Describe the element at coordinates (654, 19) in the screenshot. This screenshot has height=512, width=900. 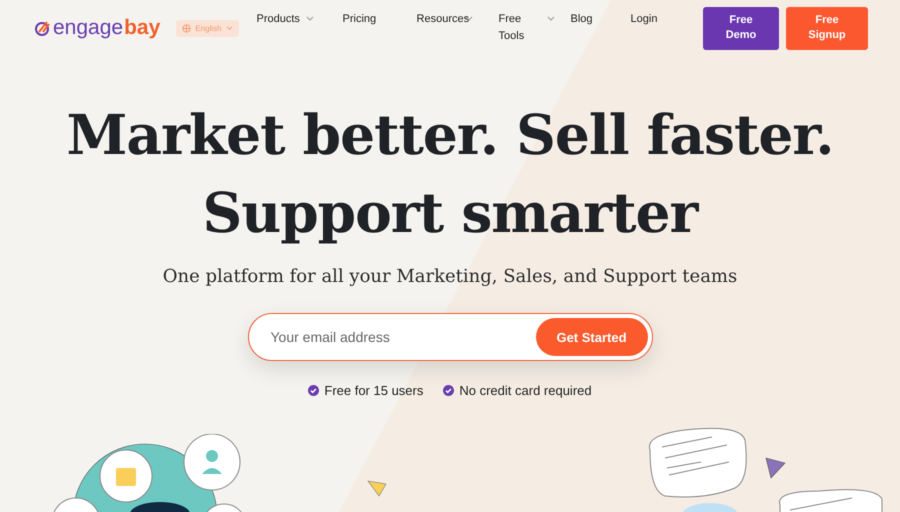
I see `nav-link: Login` at that location.